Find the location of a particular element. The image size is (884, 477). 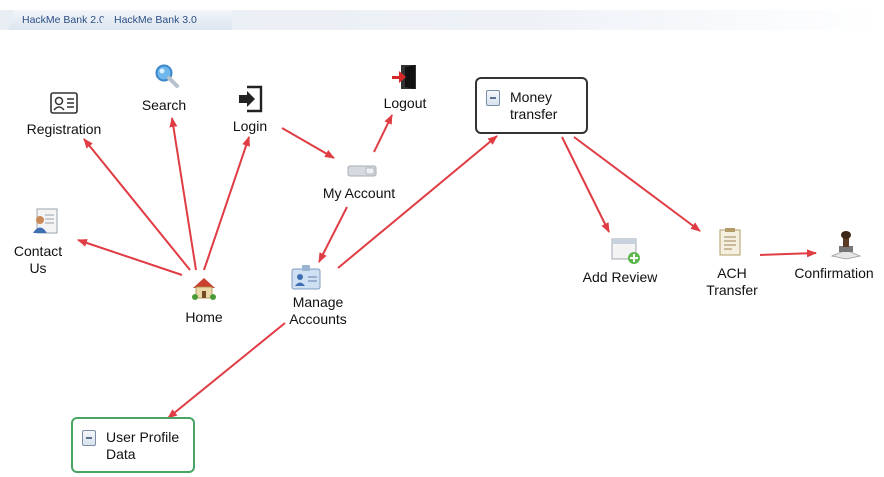

node-add-review: Add Review is located at coordinates (620, 277).